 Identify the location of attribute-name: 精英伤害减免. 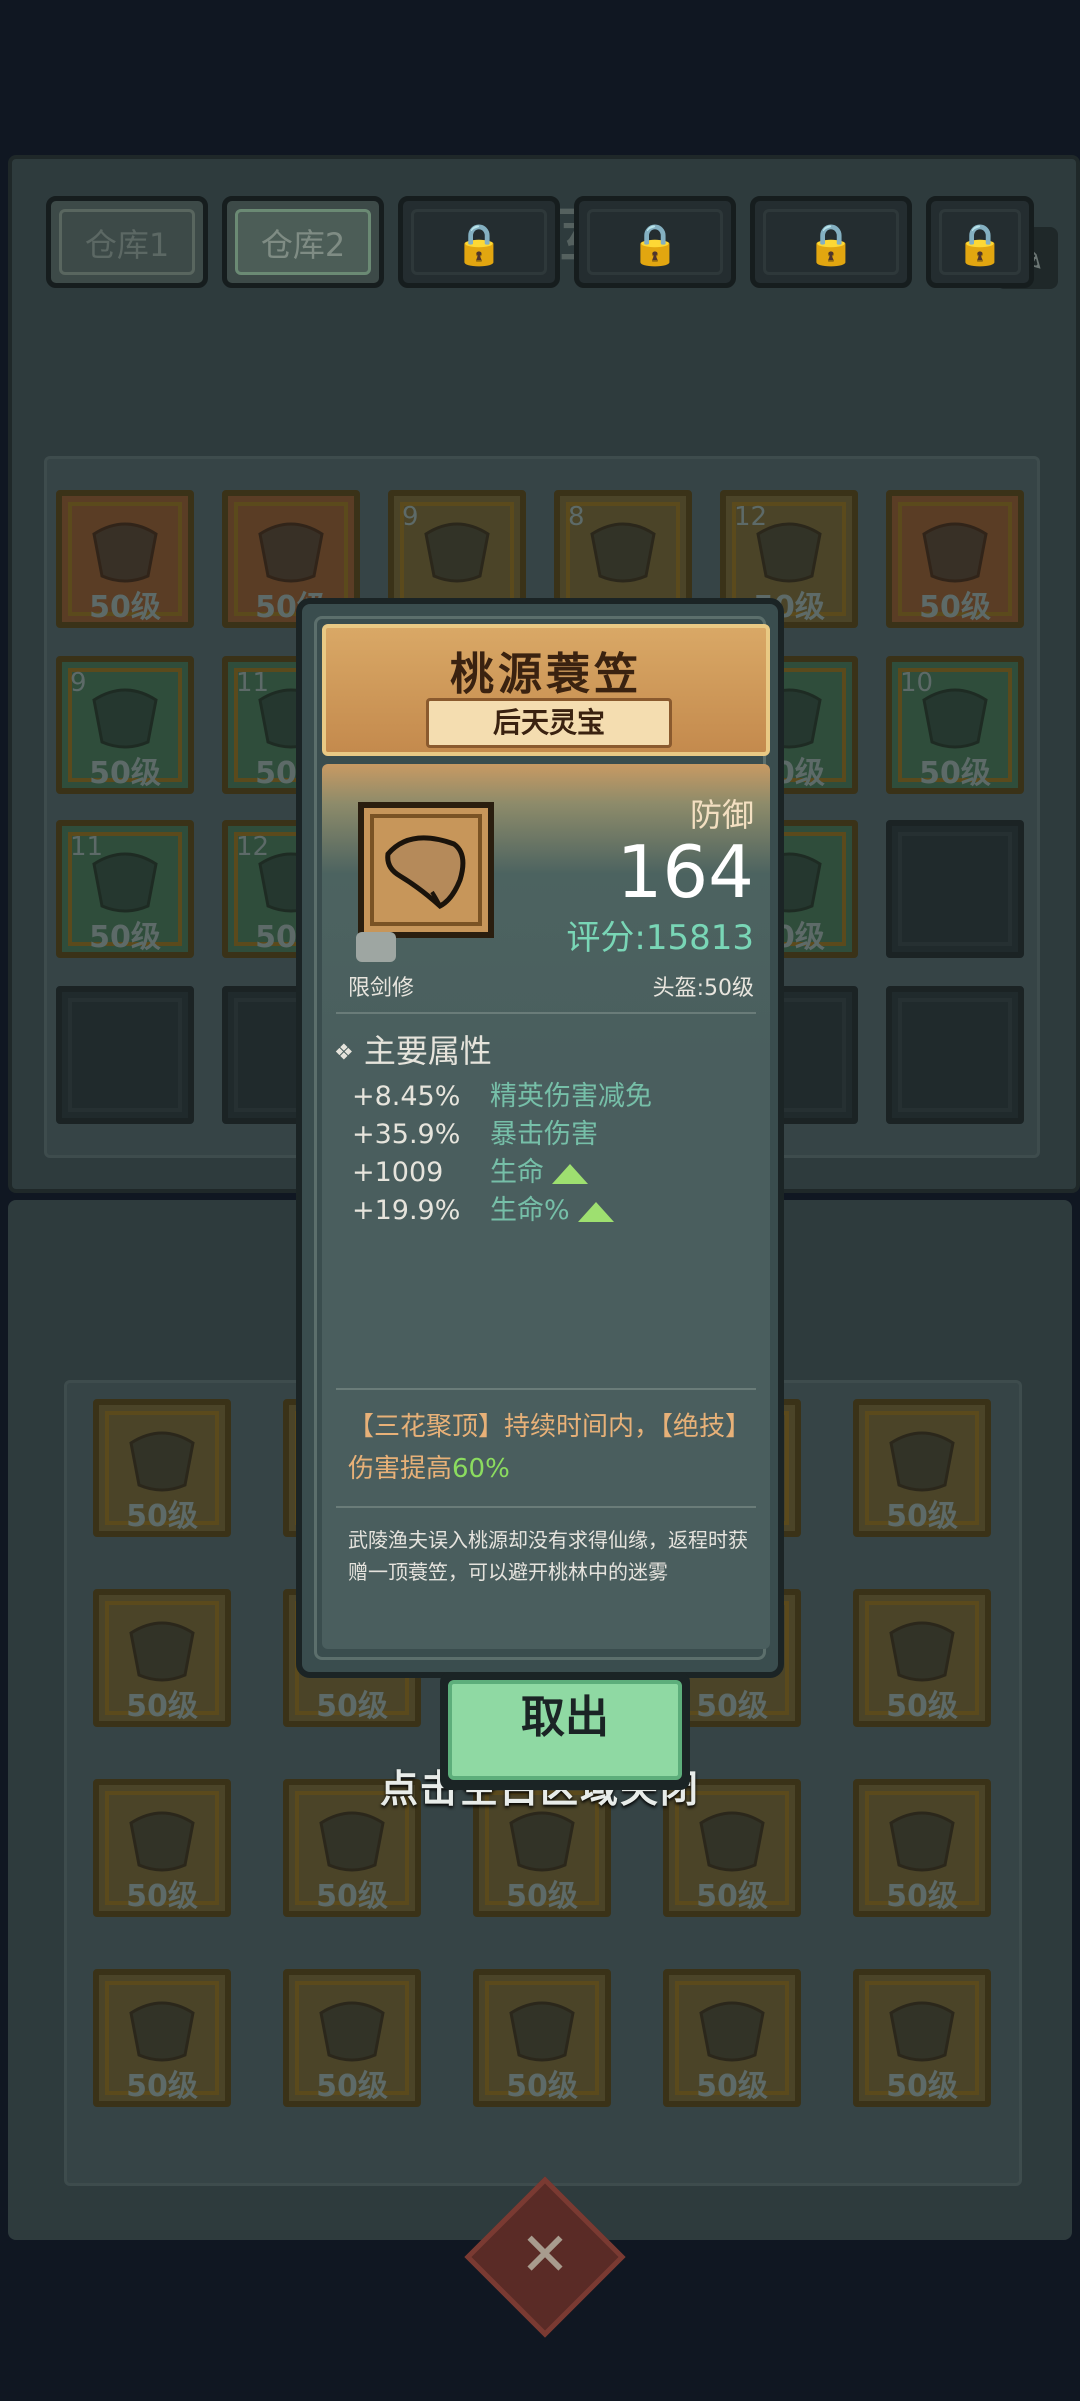
(571, 1096).